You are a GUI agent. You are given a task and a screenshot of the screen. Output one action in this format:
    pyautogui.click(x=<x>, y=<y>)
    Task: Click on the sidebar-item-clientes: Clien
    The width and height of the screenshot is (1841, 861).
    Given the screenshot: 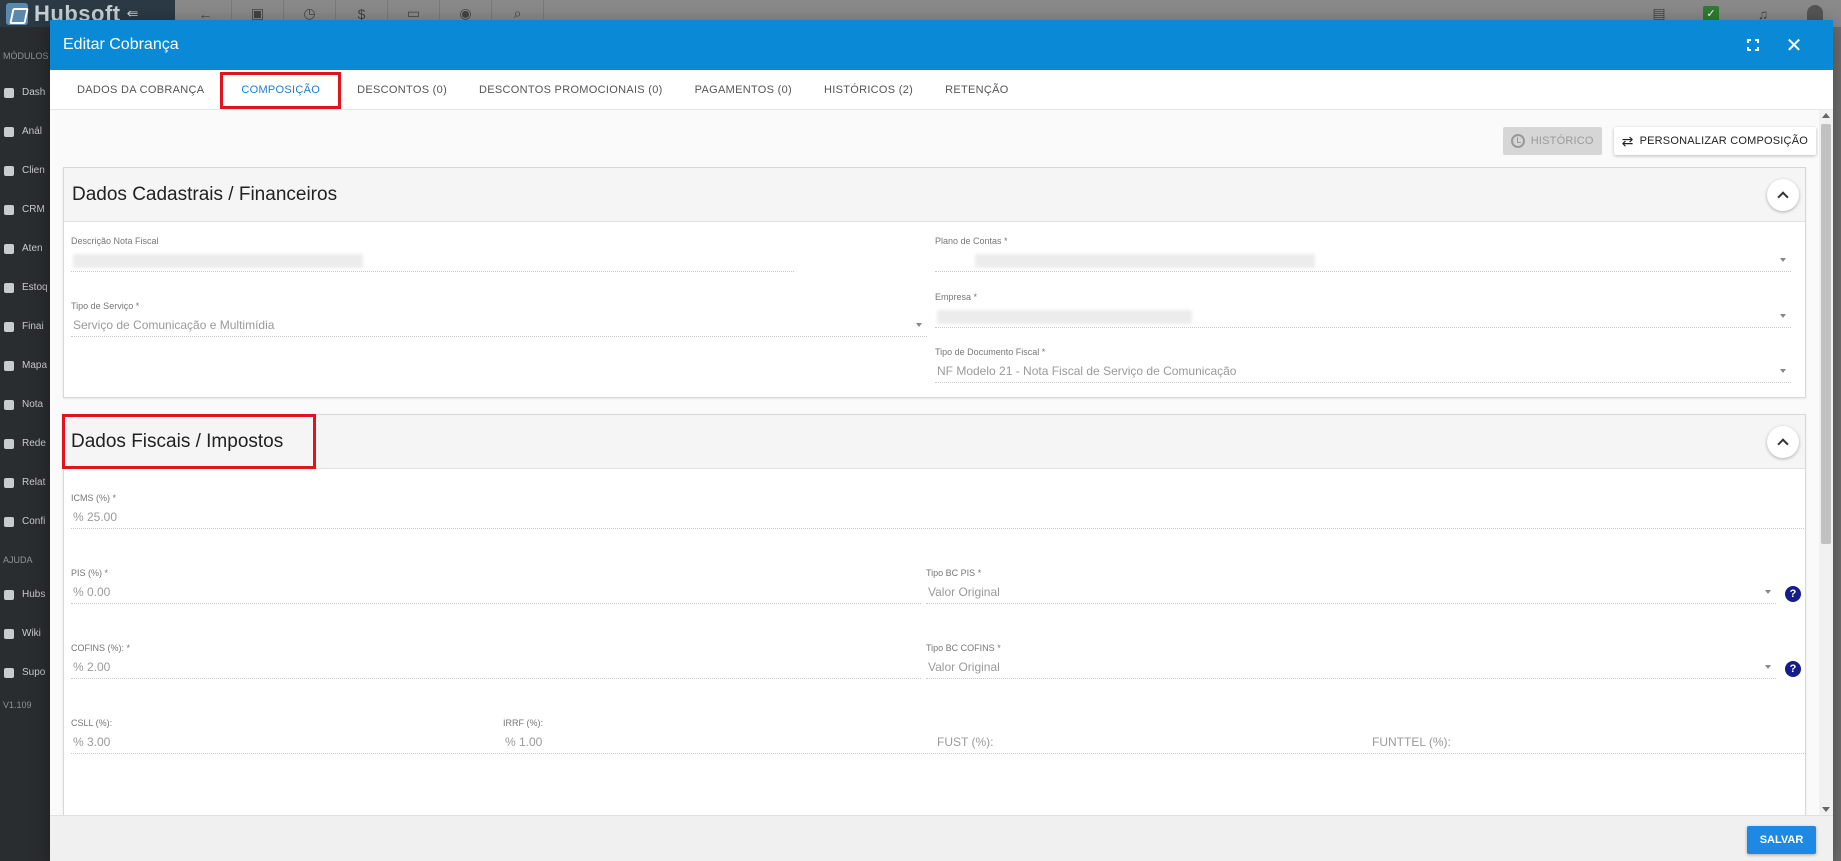 What is the action you would take?
    pyautogui.click(x=25, y=170)
    